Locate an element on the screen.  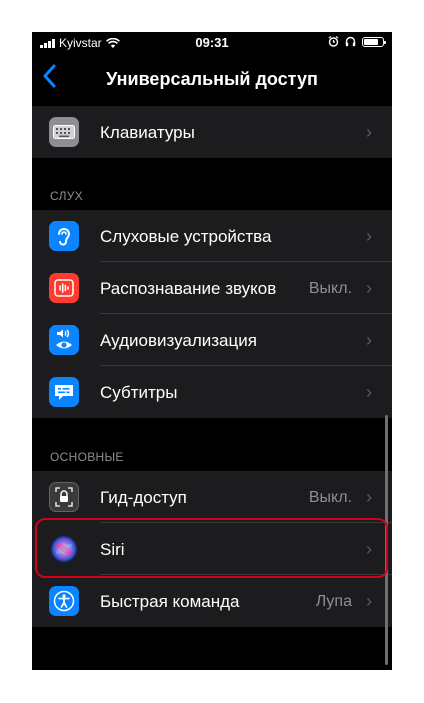
page-title: Универсальный доступ is located at coordinates (212, 79).